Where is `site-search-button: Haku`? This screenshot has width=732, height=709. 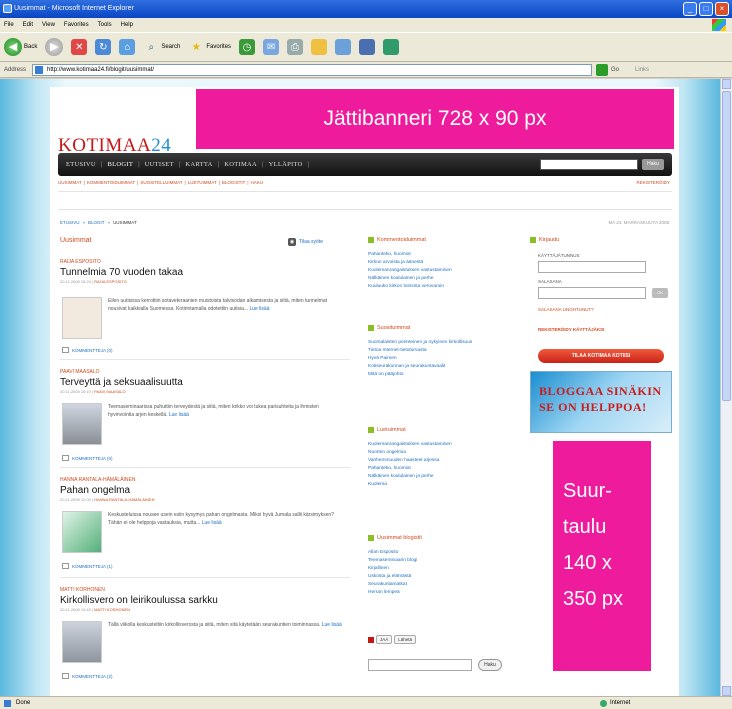
site-search-button: Haku is located at coordinates (653, 164).